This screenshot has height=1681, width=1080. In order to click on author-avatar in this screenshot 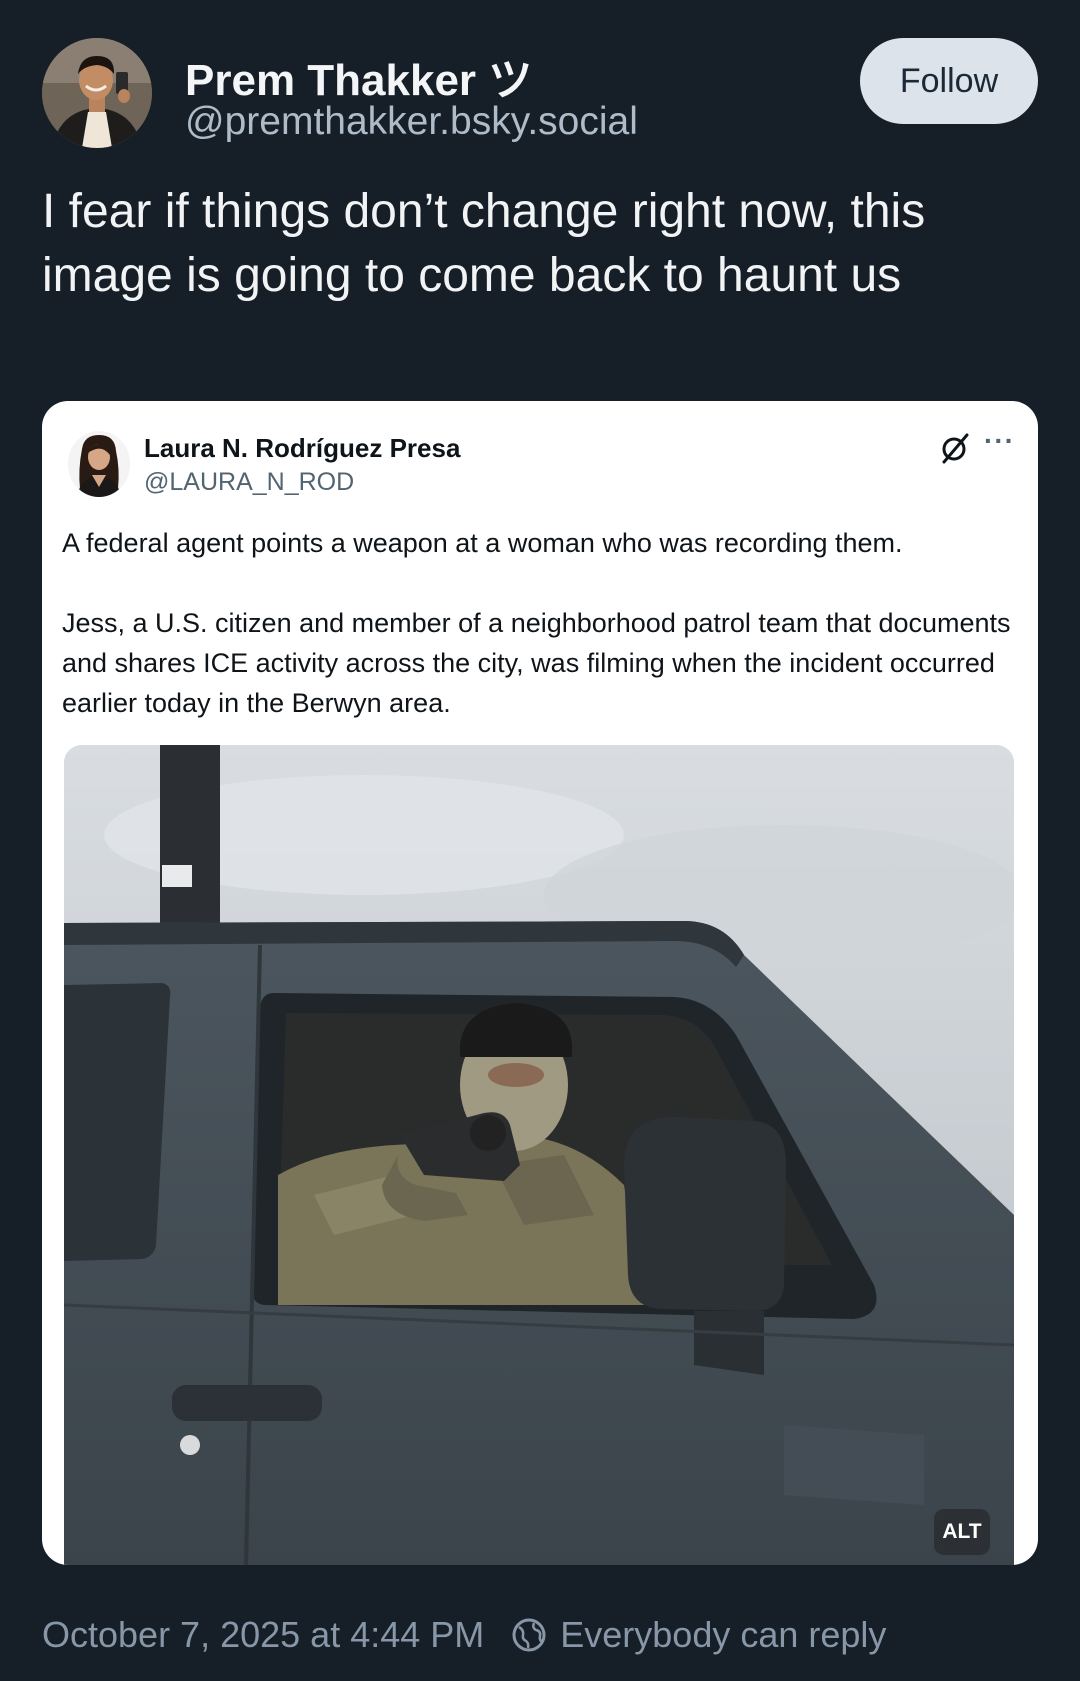, I will do `click(97, 93)`.